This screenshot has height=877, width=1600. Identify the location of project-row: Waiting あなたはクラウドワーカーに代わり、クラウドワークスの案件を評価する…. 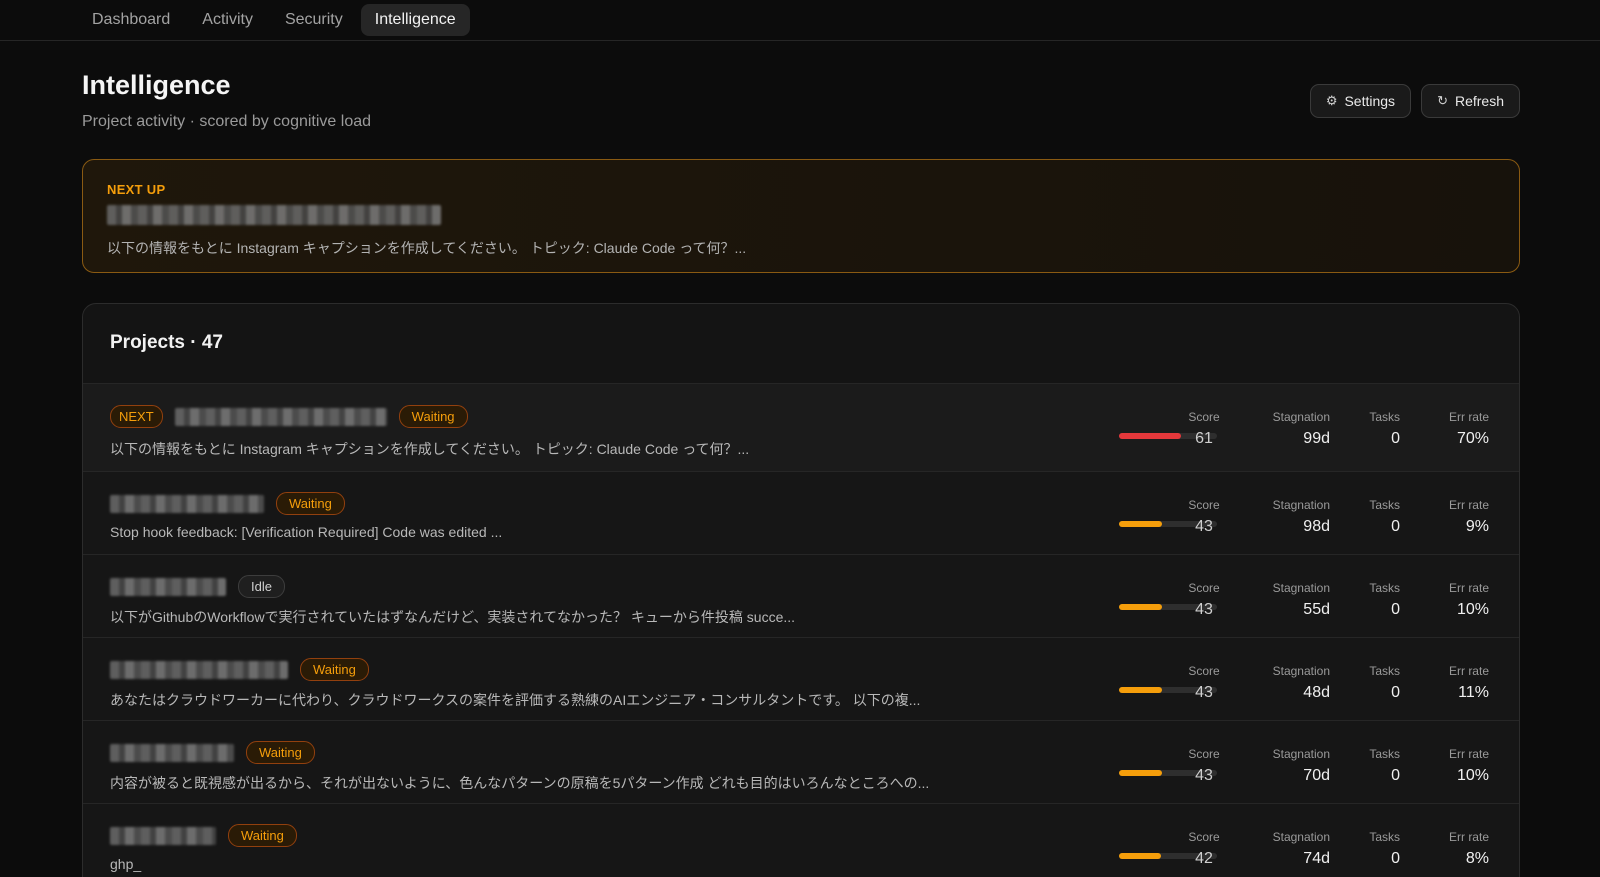
(801, 679).